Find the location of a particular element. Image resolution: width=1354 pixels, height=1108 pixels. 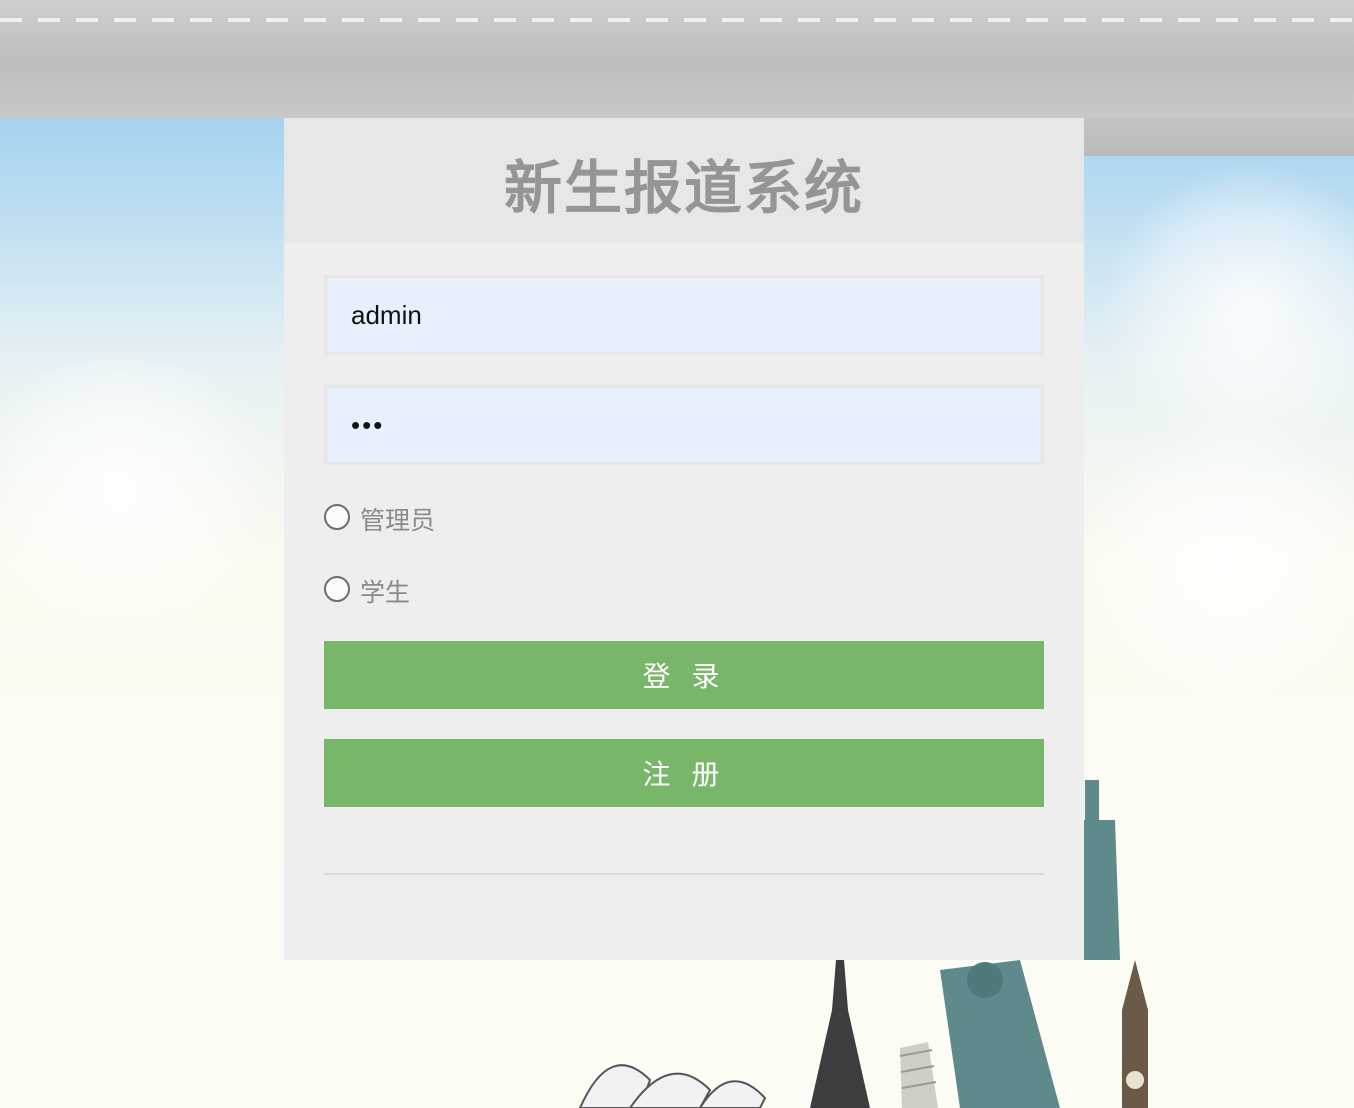

radio-button-admin is located at coordinates (337, 517).